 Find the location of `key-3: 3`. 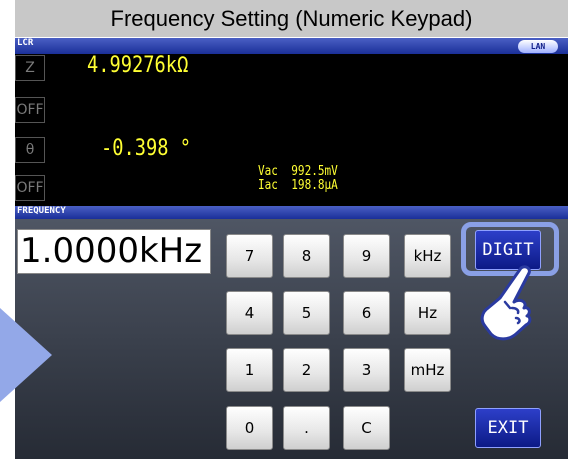

key-3: 3 is located at coordinates (366, 370).